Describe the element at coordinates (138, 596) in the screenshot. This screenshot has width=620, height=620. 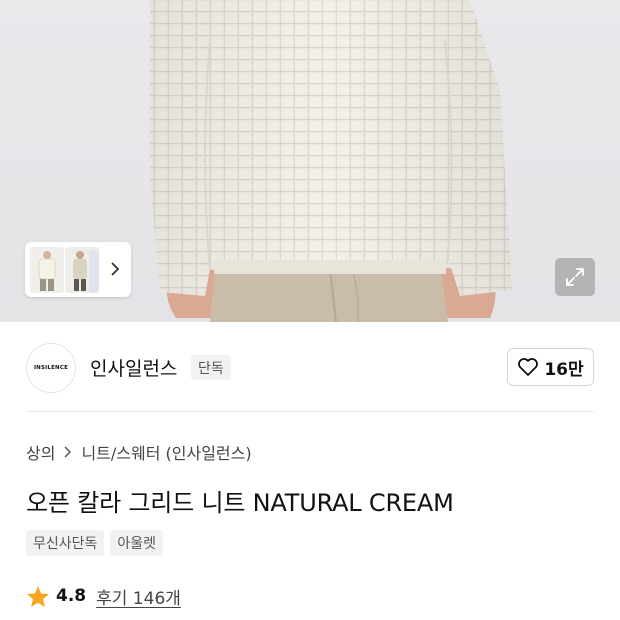
I see `reviews-link: 후기 146개` at that location.